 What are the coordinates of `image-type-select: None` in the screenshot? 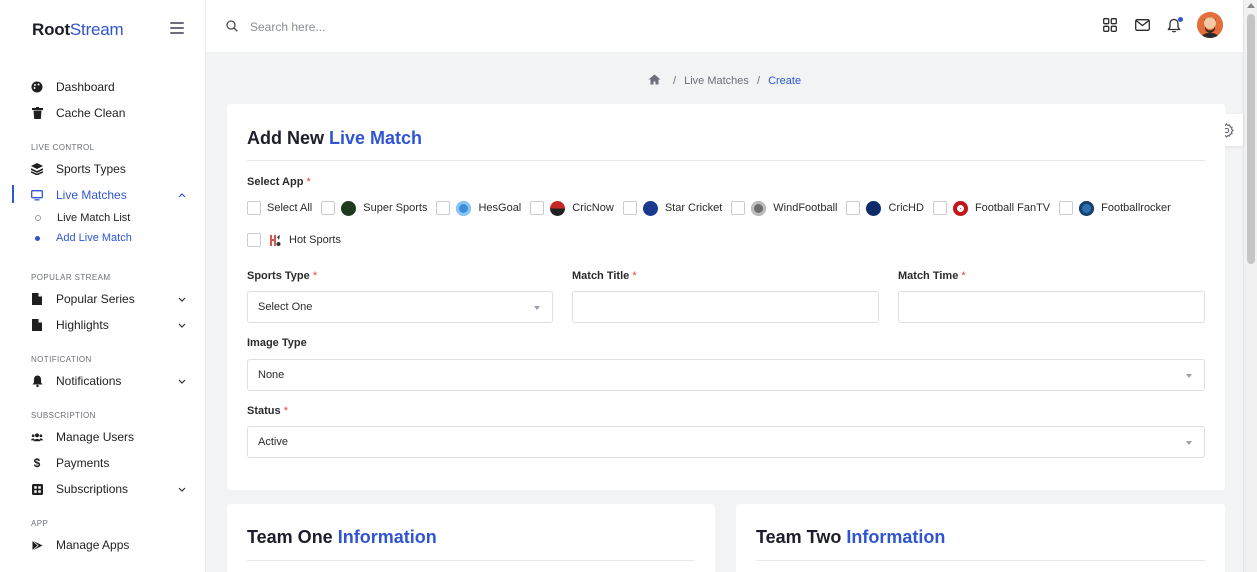 It's located at (726, 375).